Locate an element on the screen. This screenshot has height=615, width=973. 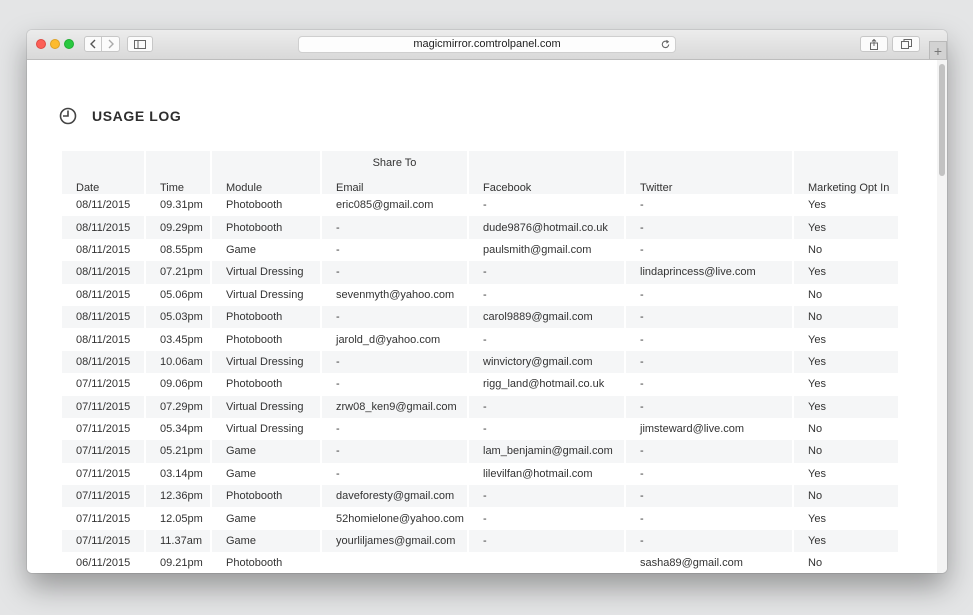
zoom-window-button is located at coordinates (69, 44).